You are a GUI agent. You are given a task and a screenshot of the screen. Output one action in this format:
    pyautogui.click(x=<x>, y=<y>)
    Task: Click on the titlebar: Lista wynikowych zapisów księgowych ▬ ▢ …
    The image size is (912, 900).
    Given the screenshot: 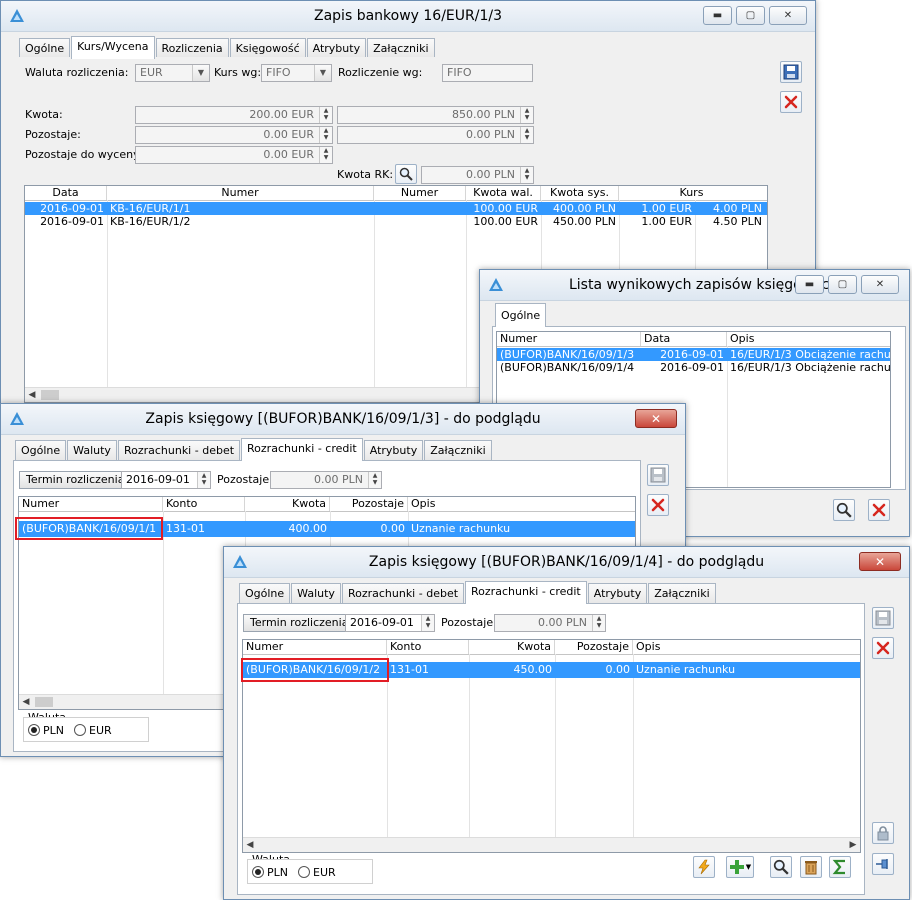 What is the action you would take?
    pyautogui.click(x=694, y=285)
    